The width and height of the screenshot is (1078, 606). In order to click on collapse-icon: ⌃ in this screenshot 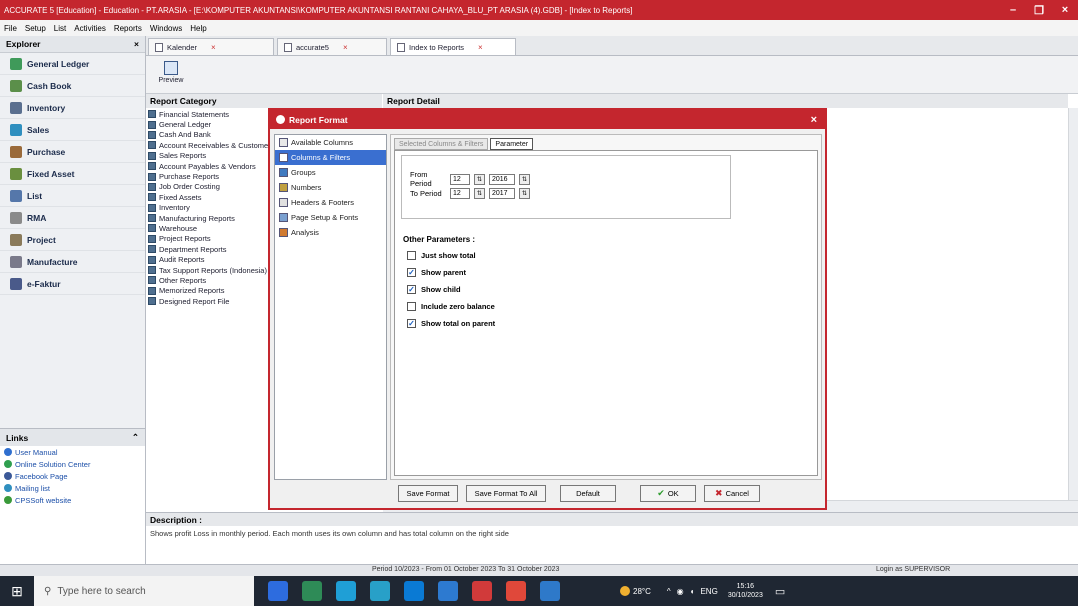, I will do `click(135, 437)`.